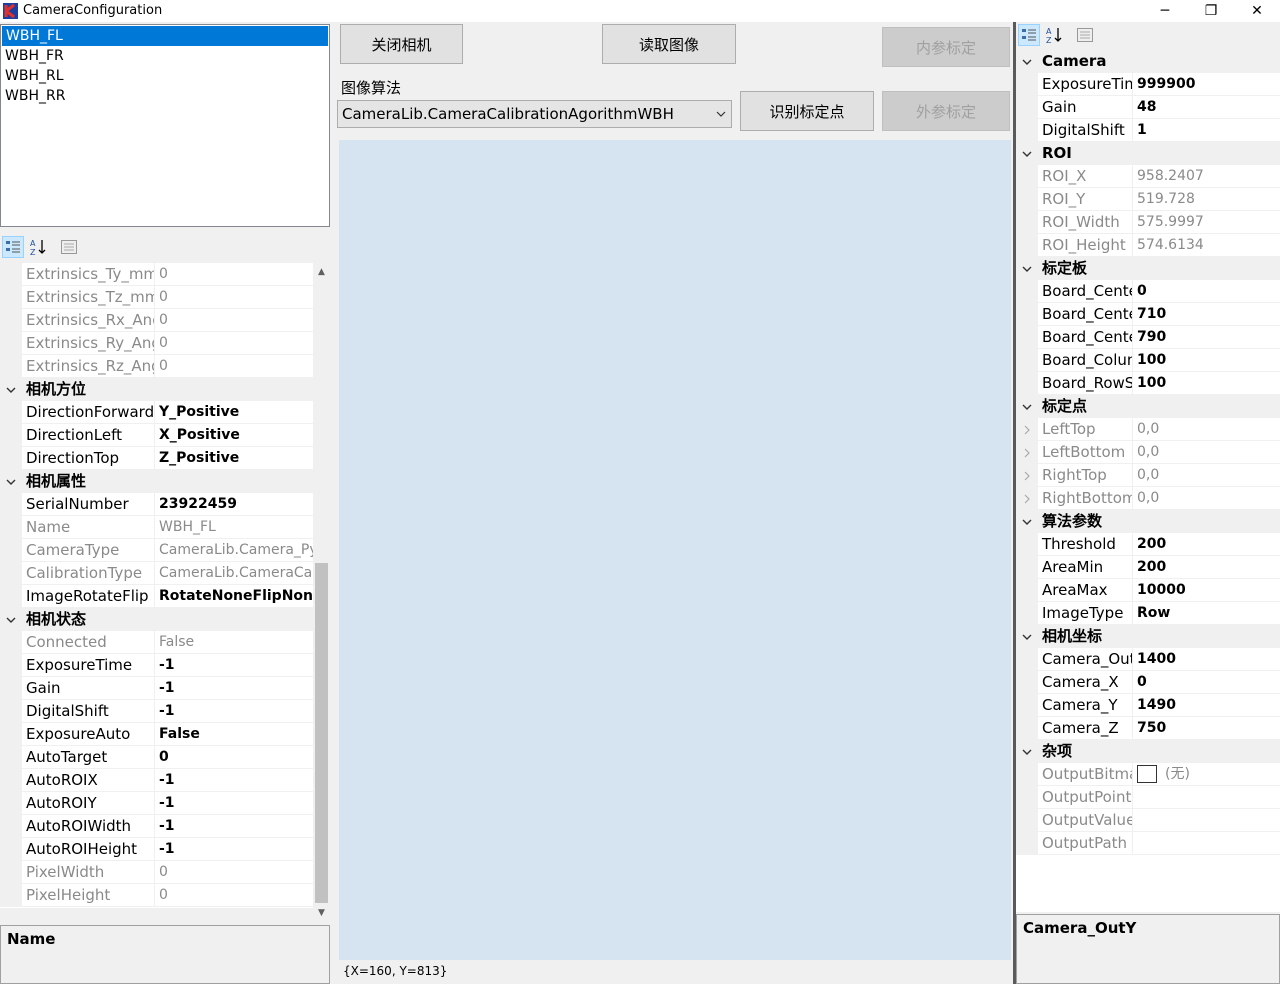 The height and width of the screenshot is (984, 1280). I want to click on property-value: CameraLib.Camera_Pyl, so click(234, 550).